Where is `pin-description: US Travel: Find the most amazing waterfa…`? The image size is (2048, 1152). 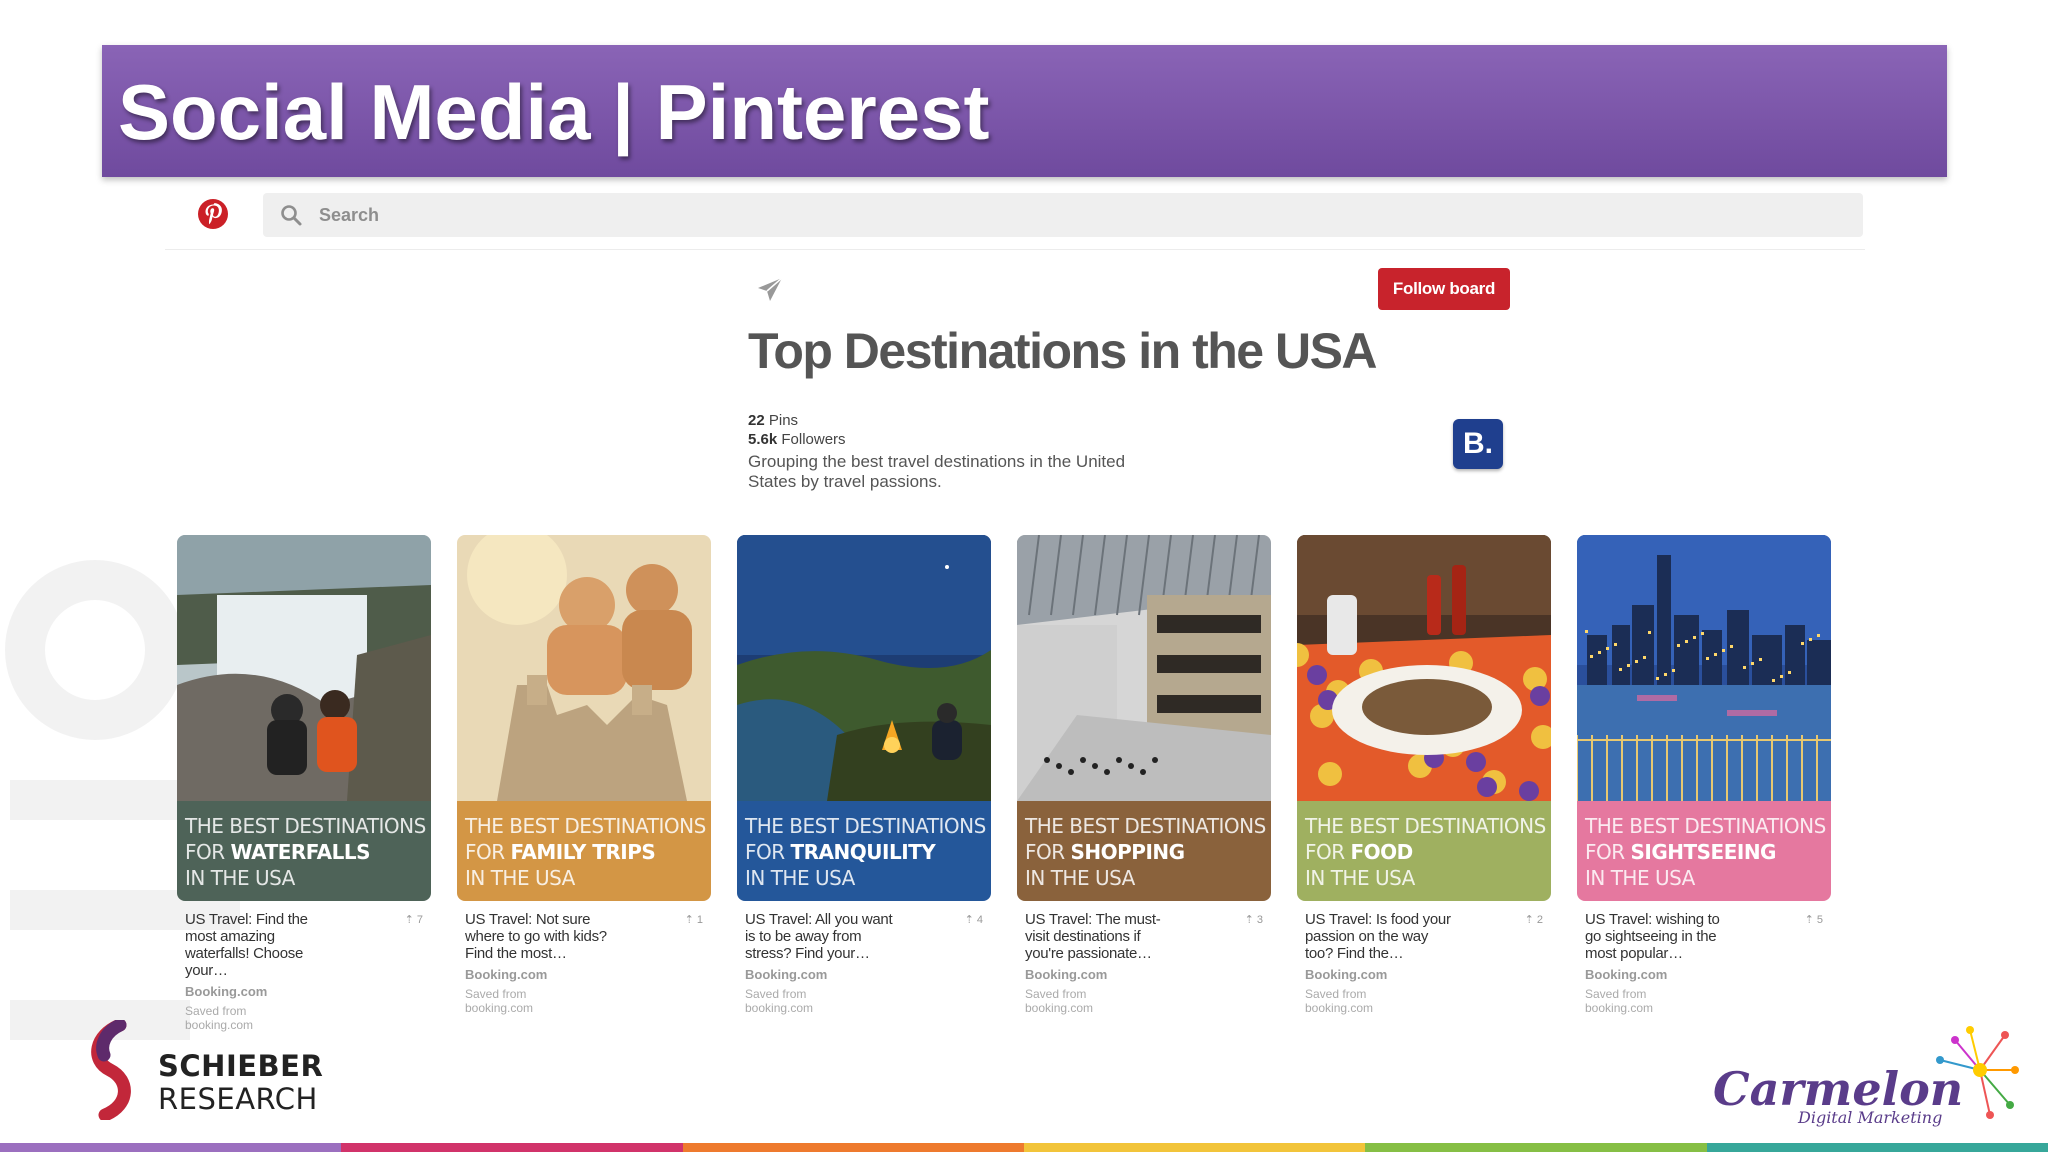
pin-description: US Travel: Find the most amazing waterfa… is located at coordinates (246, 945).